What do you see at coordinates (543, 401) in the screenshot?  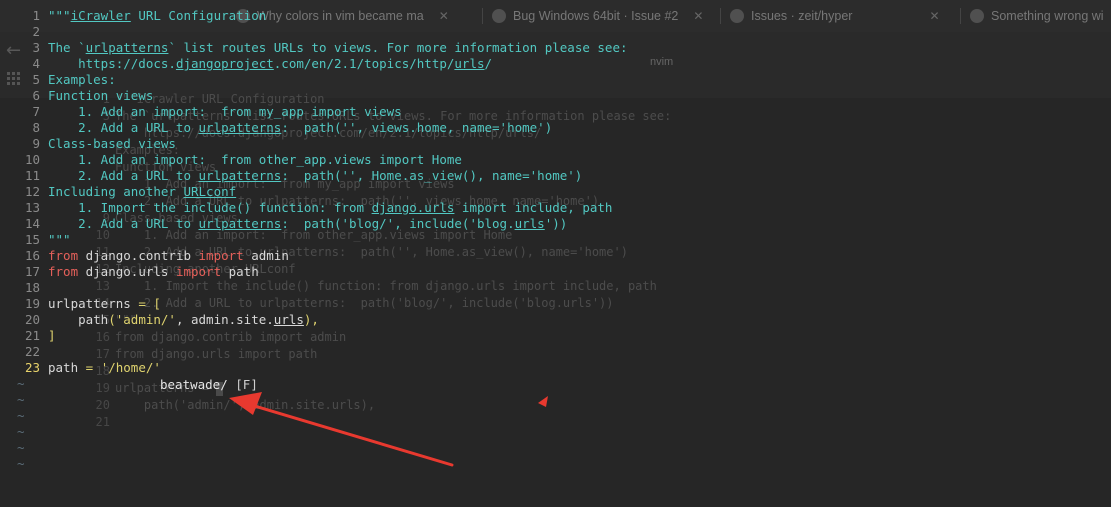 I see `annotation-mark` at bounding box center [543, 401].